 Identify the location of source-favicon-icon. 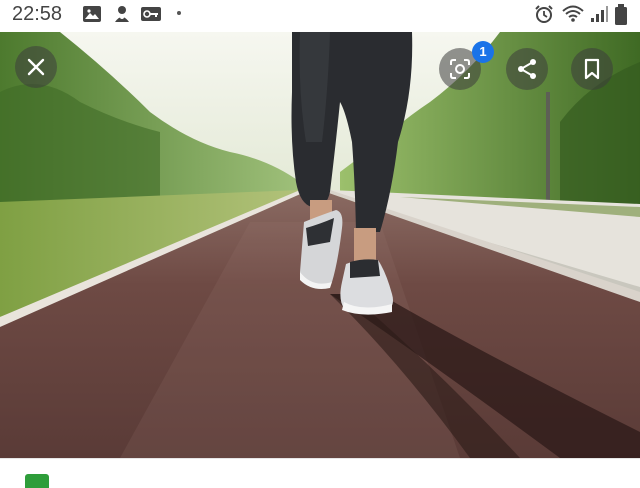
(37, 481).